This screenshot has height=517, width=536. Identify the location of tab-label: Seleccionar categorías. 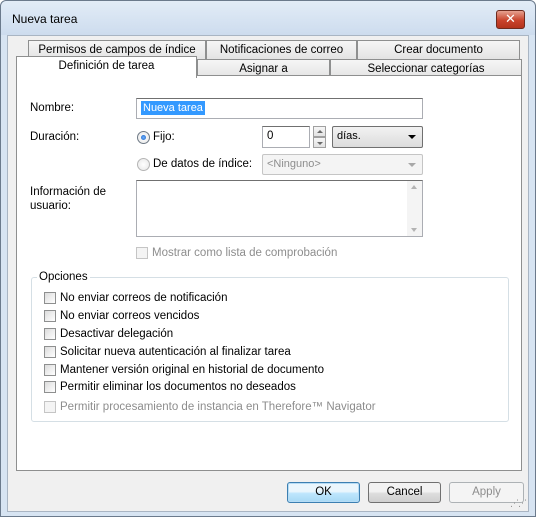
(426, 69).